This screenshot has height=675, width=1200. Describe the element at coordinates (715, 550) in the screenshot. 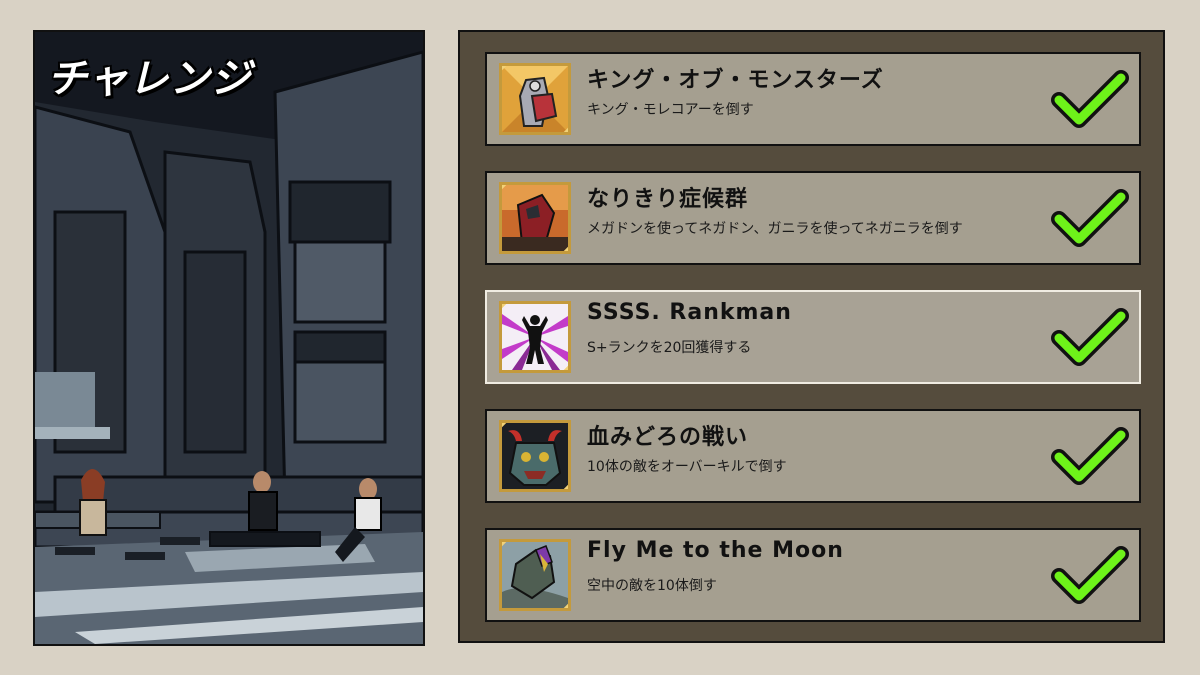

I see `challenge-title: Fly Me to the Moon` at that location.